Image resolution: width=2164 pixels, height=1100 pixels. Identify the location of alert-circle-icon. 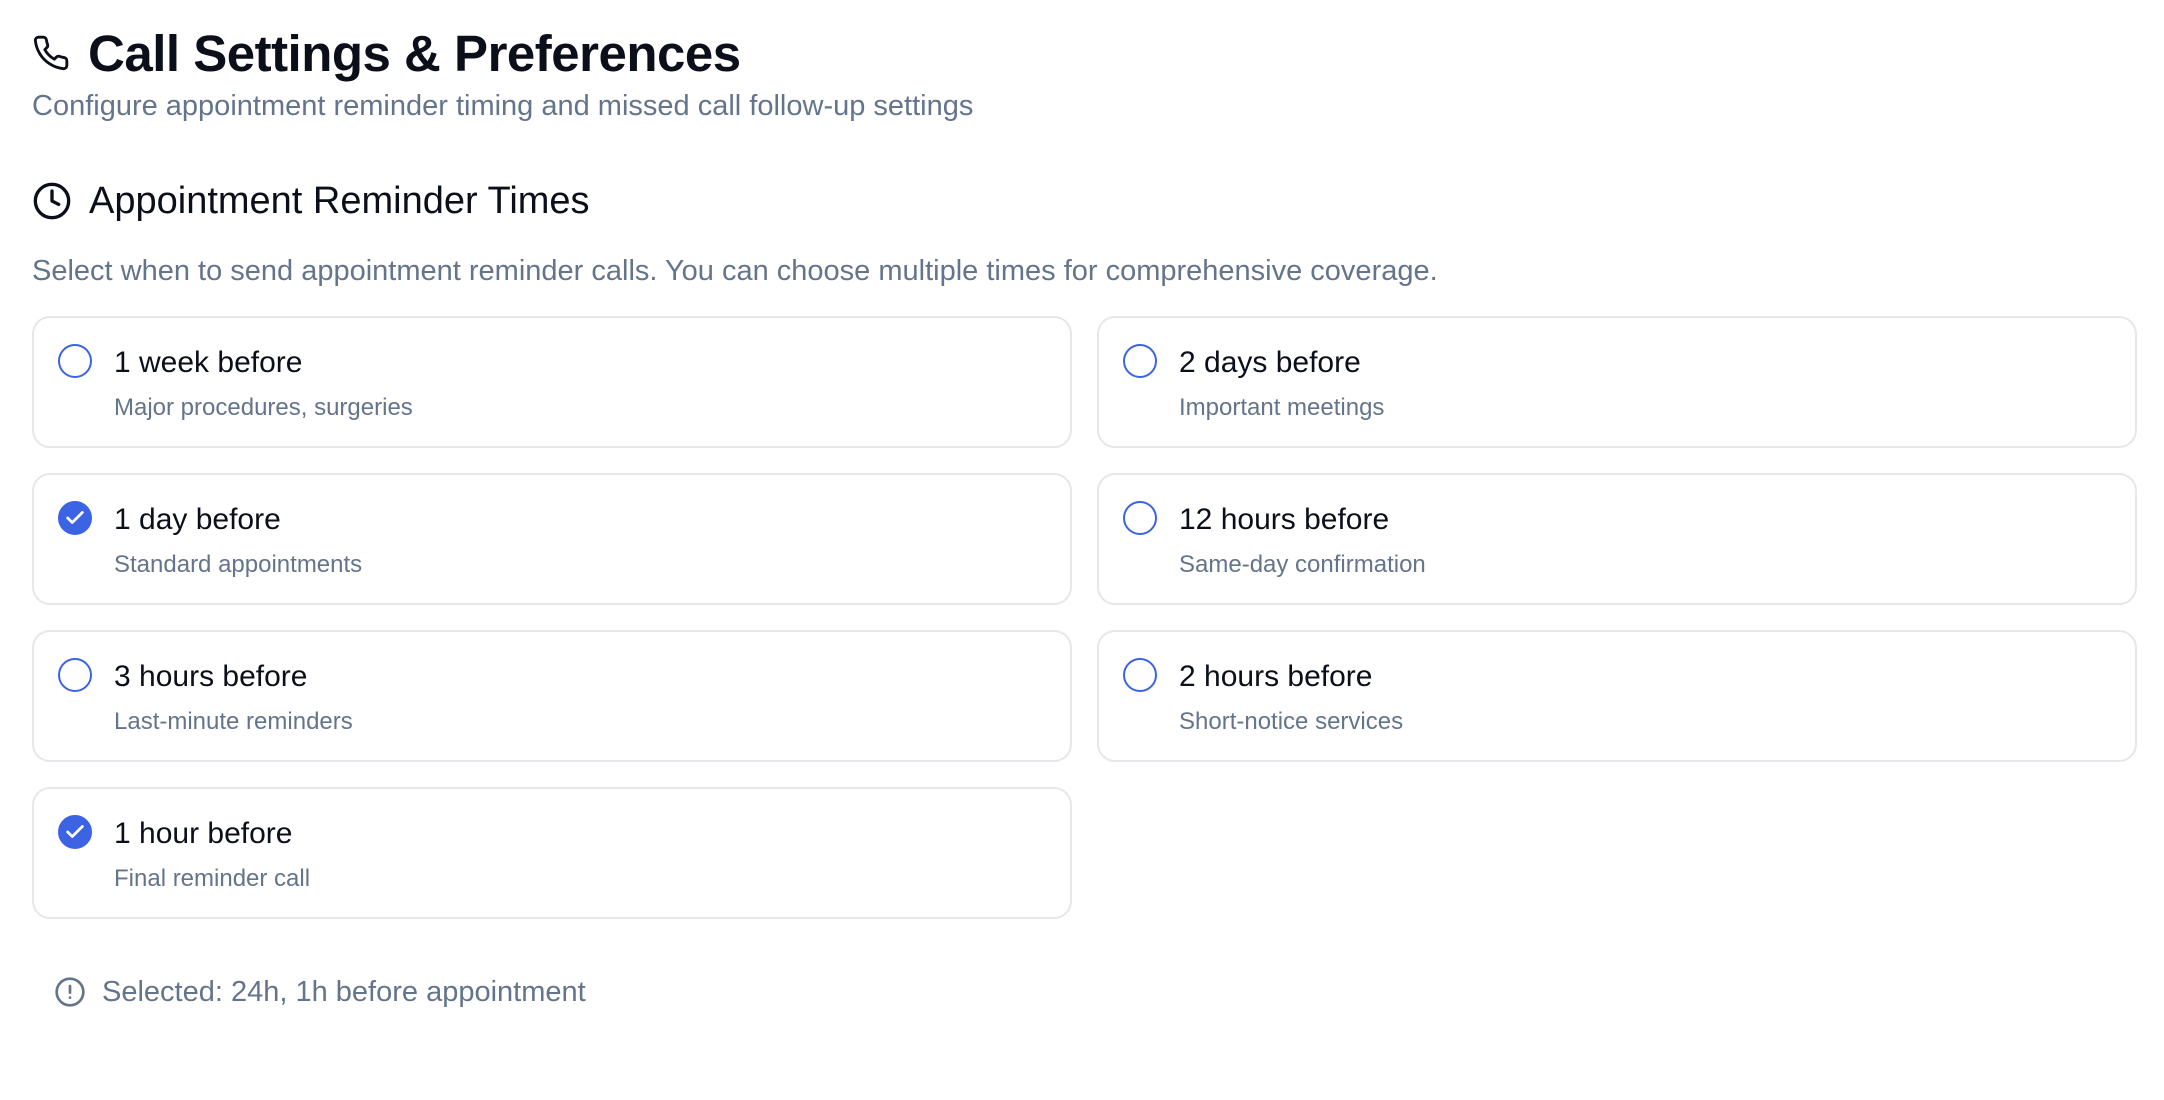
(70, 992).